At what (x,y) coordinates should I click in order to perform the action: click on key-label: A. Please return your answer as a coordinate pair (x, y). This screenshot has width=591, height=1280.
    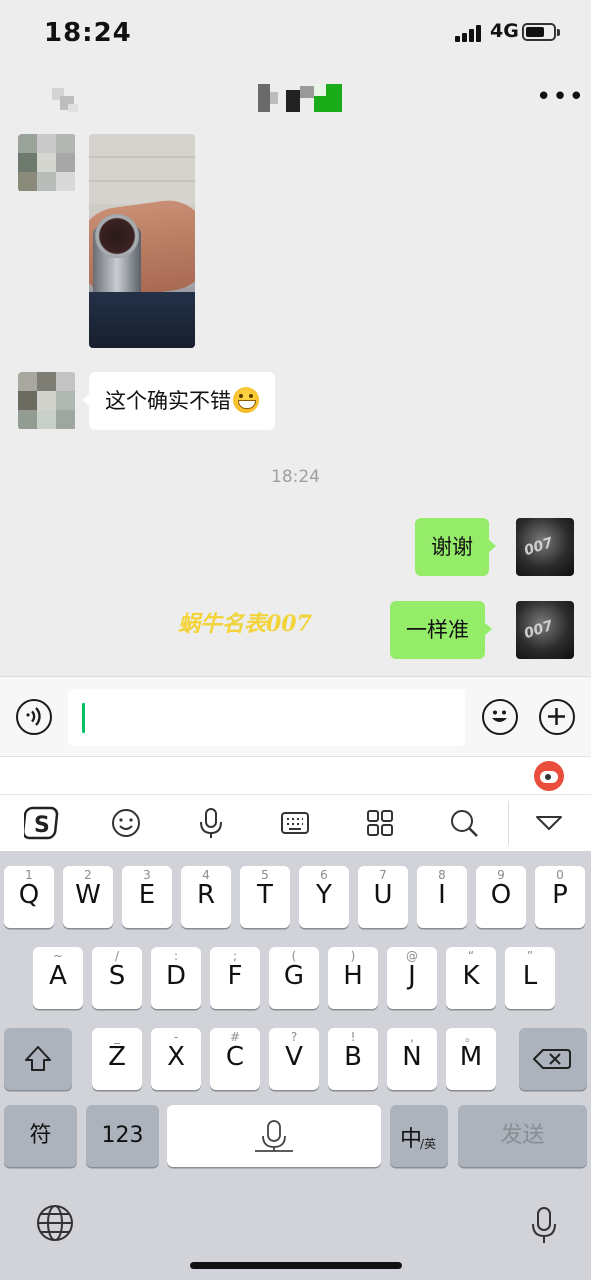
    Looking at the image, I should click on (58, 976).